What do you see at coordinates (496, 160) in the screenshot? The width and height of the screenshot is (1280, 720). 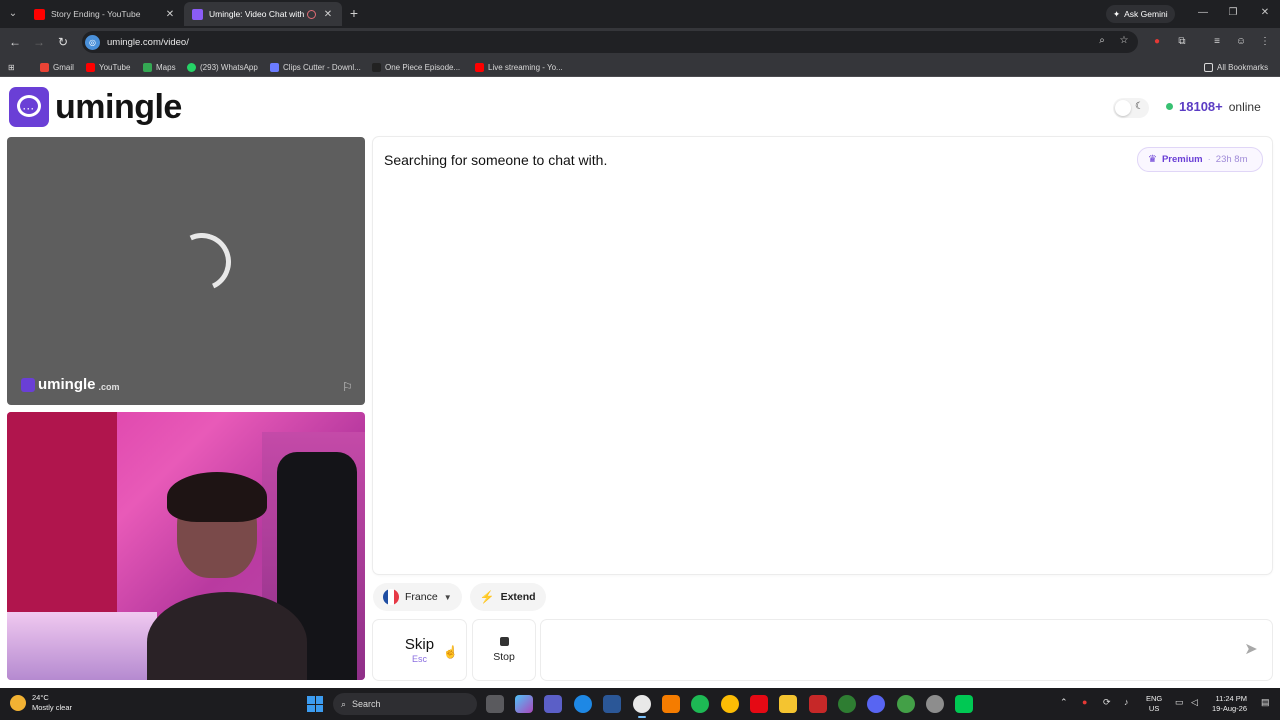 I see `chat-status-text: Searching for someone to chat with.` at bounding box center [496, 160].